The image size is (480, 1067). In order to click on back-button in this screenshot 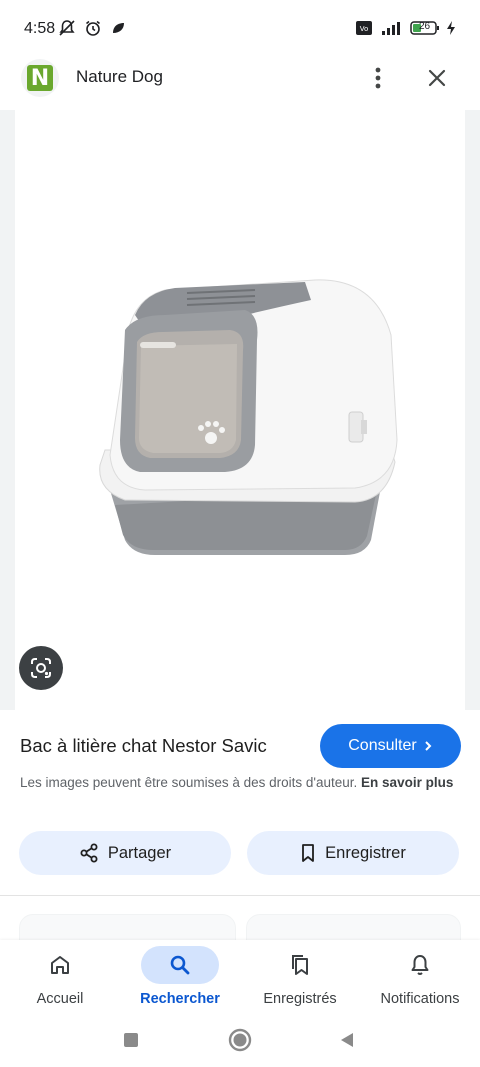, I will do `click(347, 1040)`.